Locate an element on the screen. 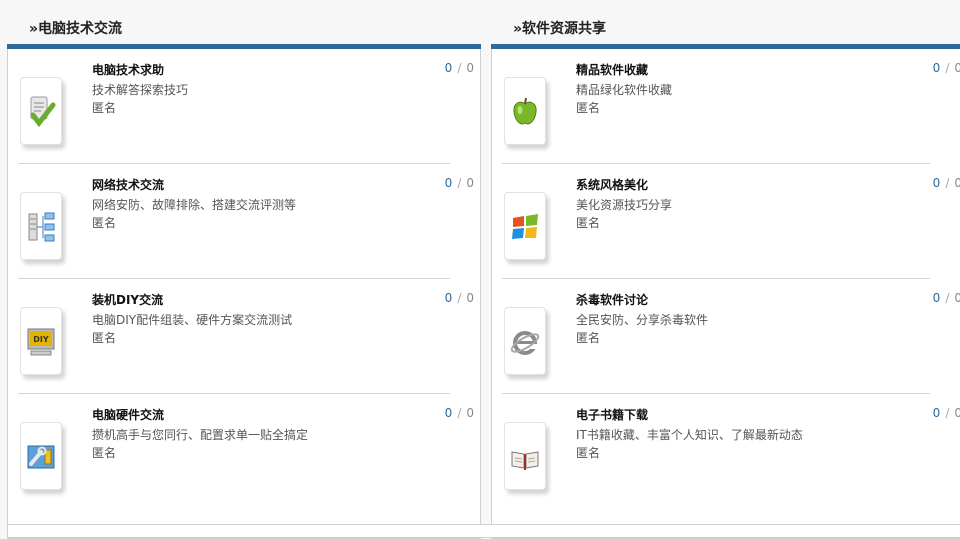 This screenshot has width=960, height=539. forum-description: IT书籍收藏、丰富个人知识、了解最新动态 is located at coordinates (689, 435).